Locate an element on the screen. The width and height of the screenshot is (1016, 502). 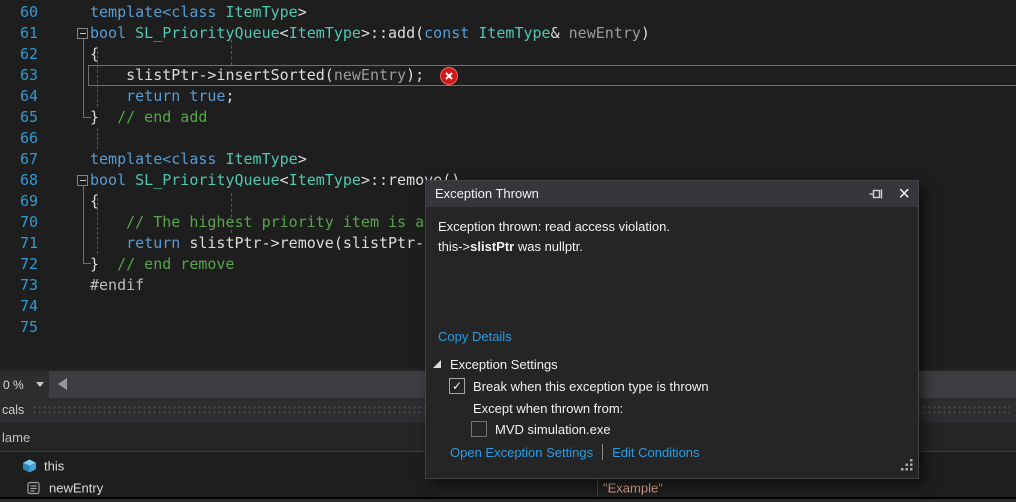
variable-name: newEntry is located at coordinates (76, 487).